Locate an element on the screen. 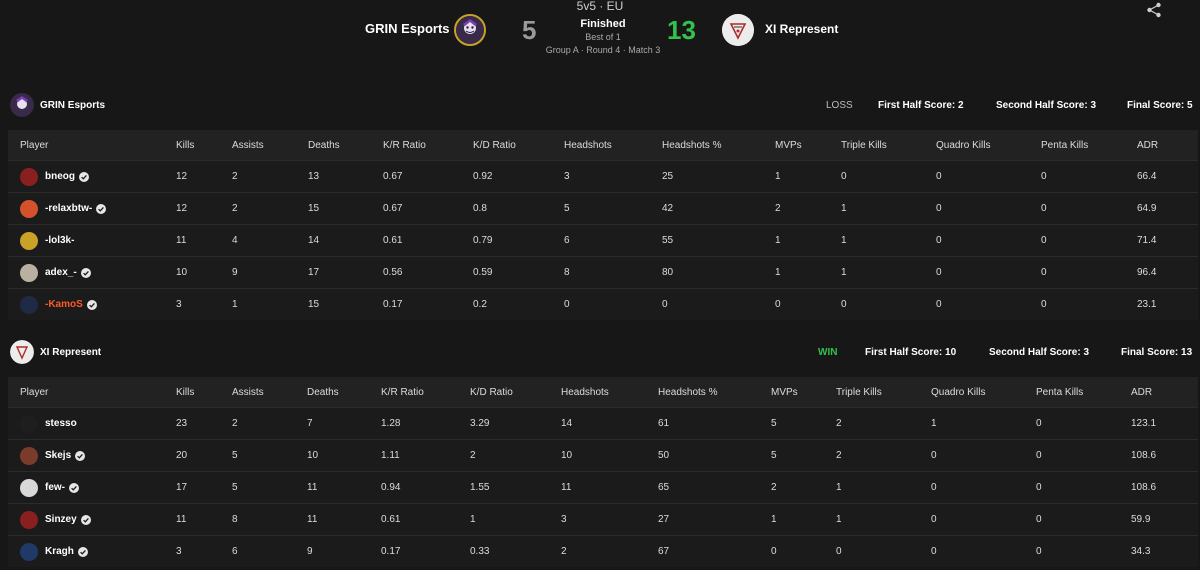 The image size is (1200, 570). stat-cell: 0.67 is located at coordinates (428, 208).